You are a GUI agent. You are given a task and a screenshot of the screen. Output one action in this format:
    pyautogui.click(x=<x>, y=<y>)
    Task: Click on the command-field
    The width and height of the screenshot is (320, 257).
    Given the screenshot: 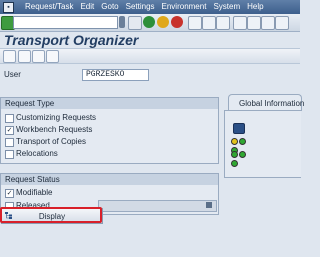 What is the action you would take?
    pyautogui.click(x=65, y=22)
    